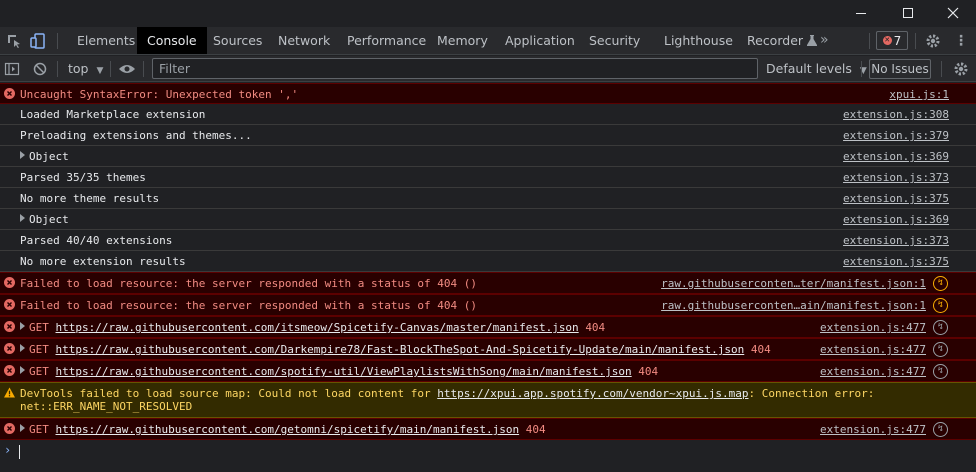 The image size is (976, 472). I want to click on tab-security: Security, so click(614, 40).